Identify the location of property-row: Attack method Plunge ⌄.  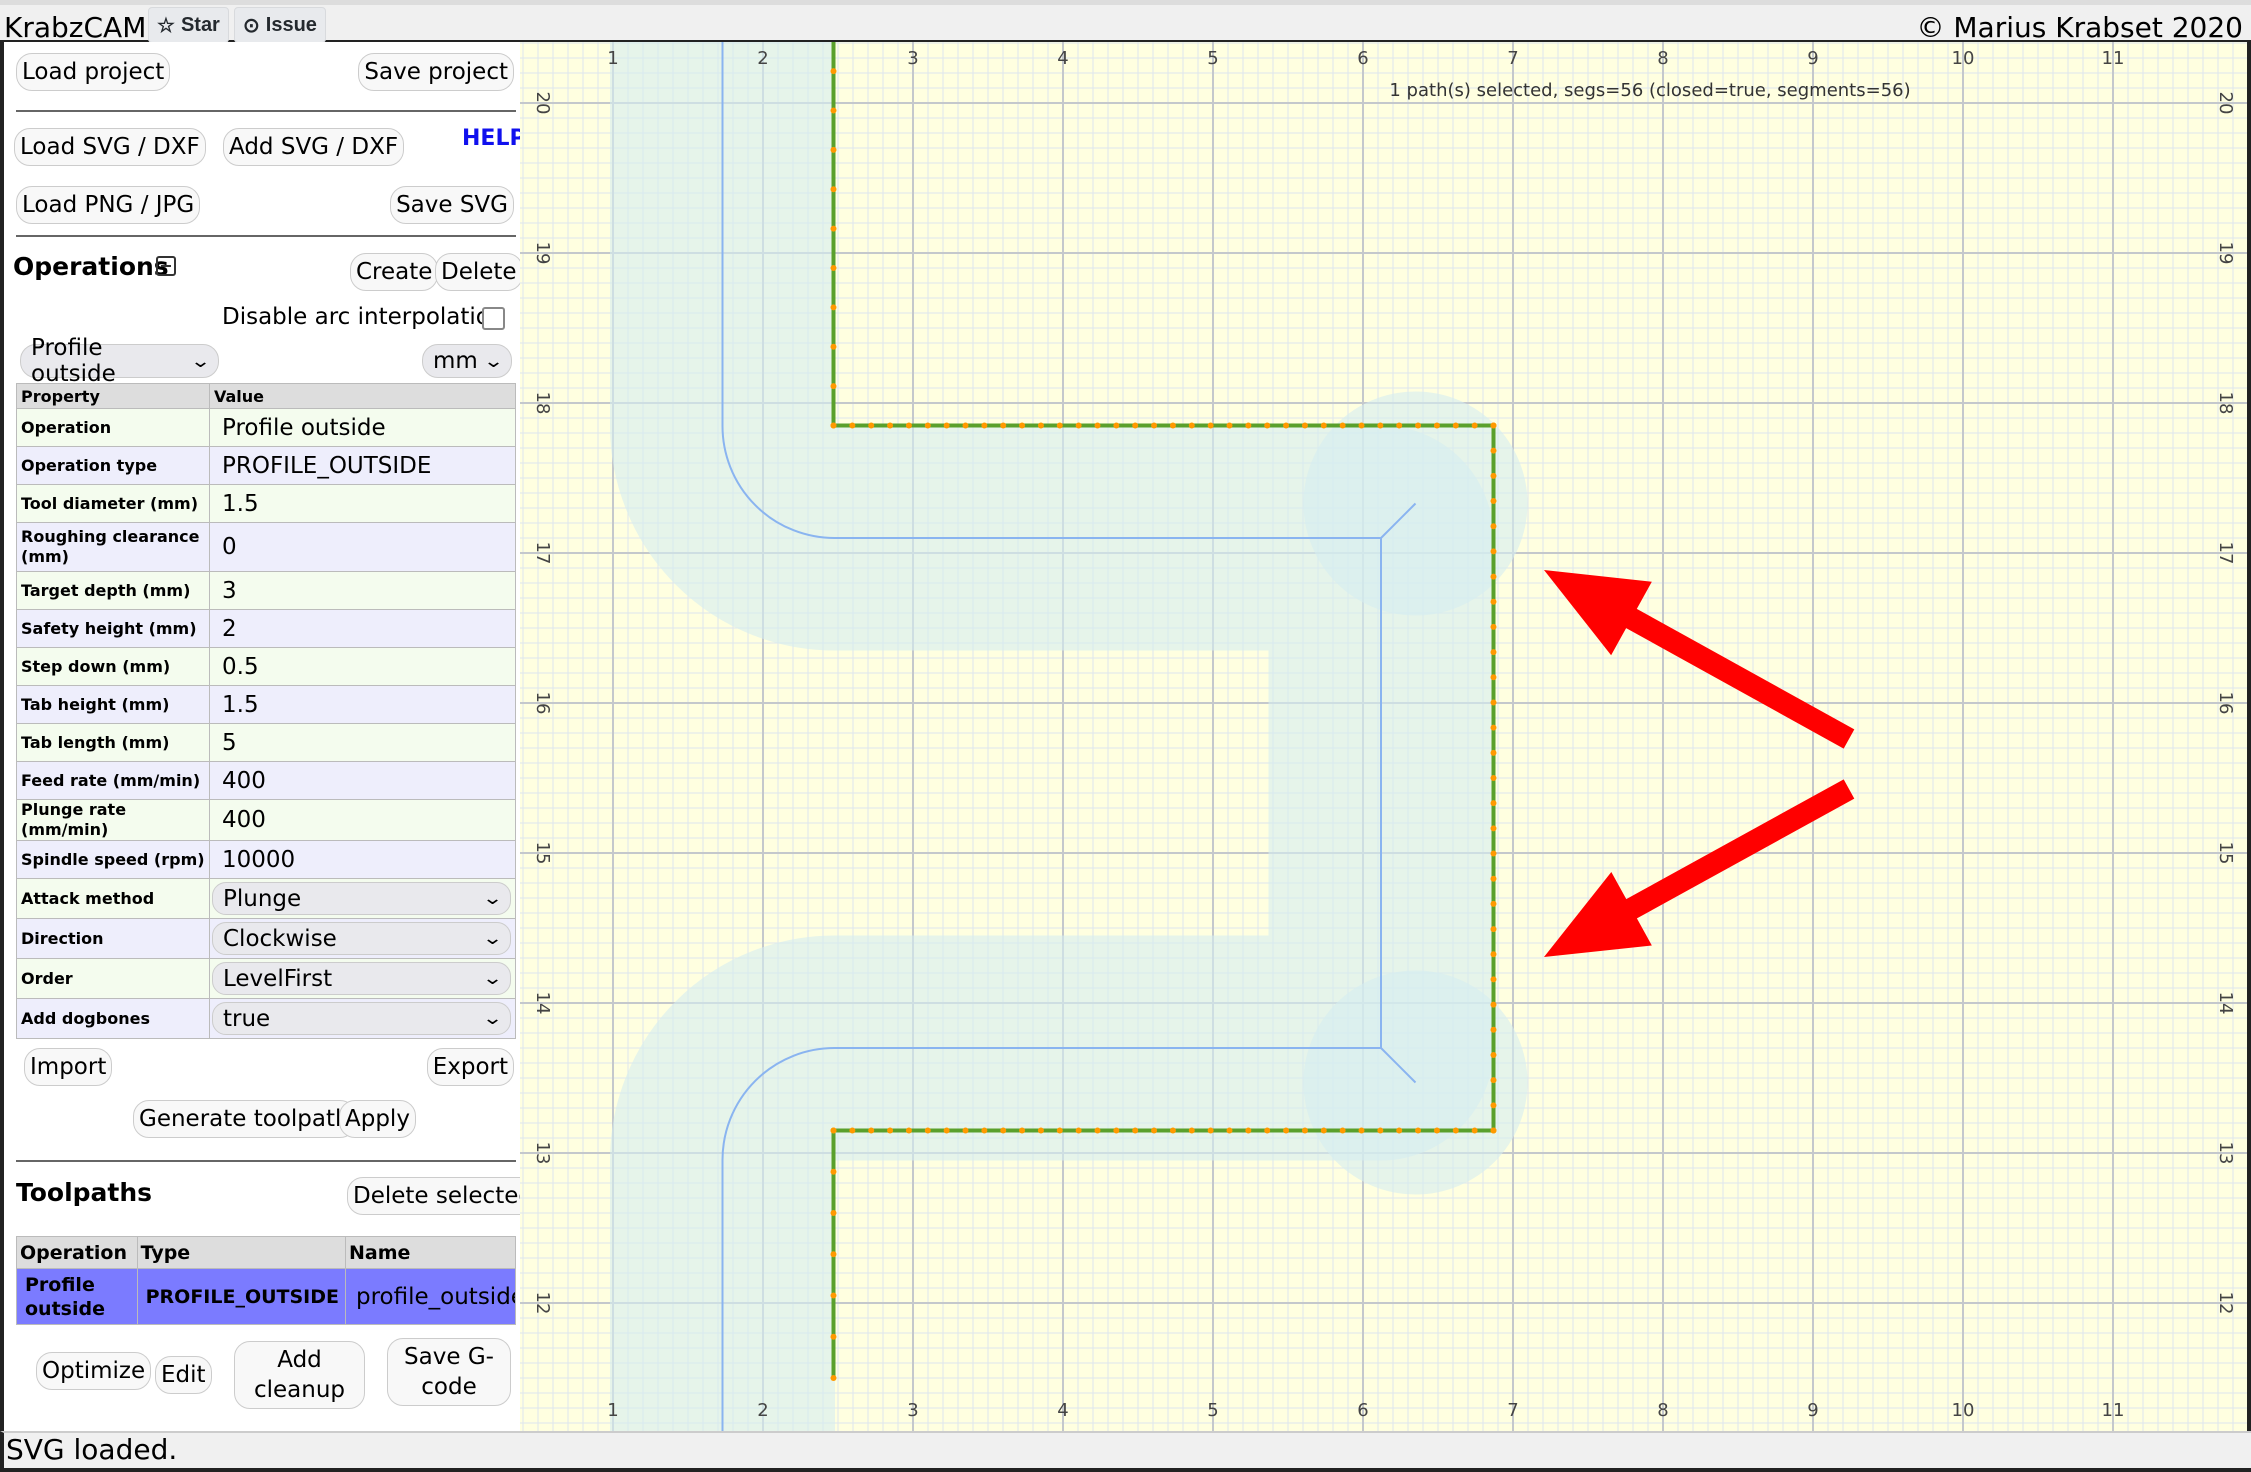
(266, 898).